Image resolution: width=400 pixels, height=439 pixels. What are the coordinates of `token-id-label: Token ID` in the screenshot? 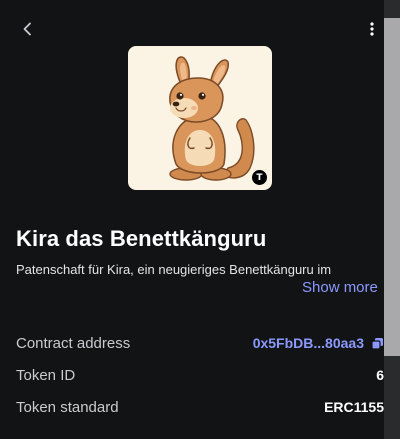 It's located at (46, 375).